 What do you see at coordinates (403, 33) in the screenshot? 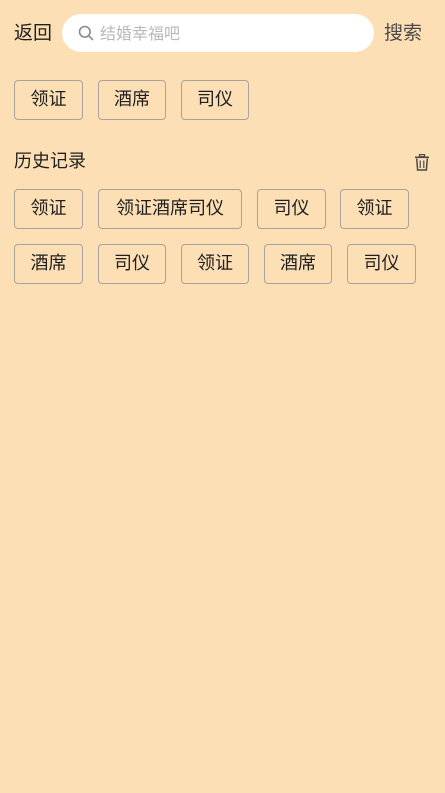
I see `search-button: 搜索` at bounding box center [403, 33].